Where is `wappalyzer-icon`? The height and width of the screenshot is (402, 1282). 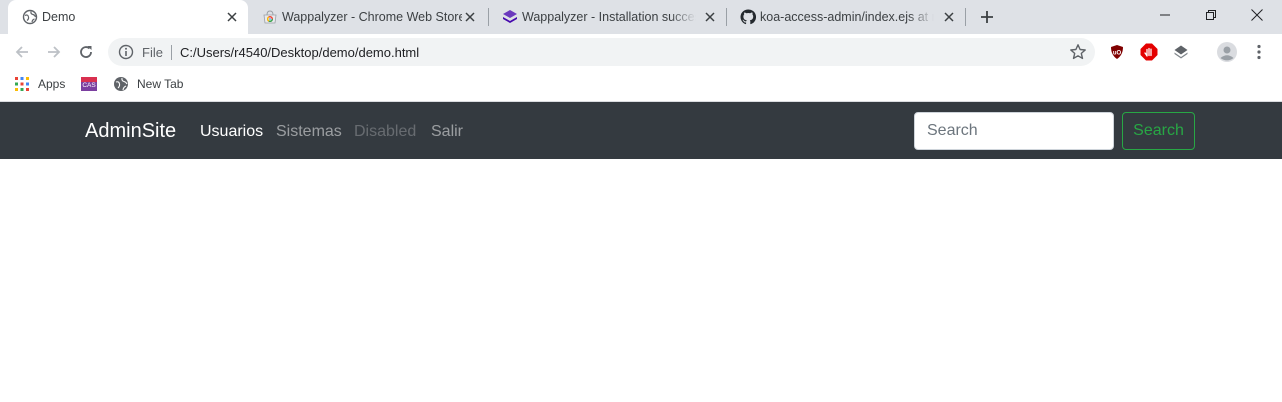
wappalyzer-icon is located at coordinates (510, 17).